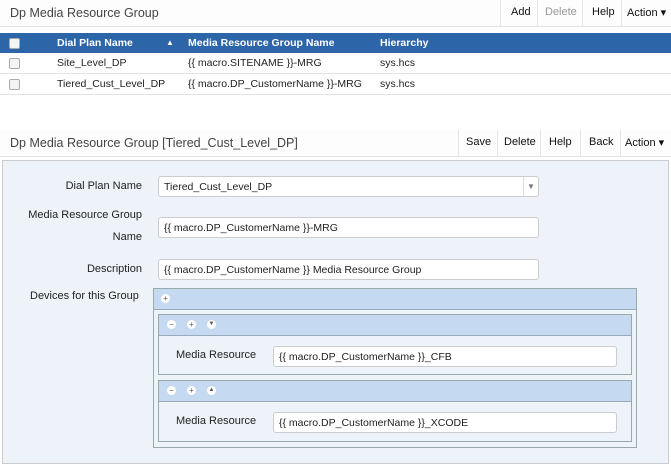 Image resolution: width=671 pixels, height=465 pixels. What do you see at coordinates (170, 42) in the screenshot?
I see `sort-asc-icon: ▲` at bounding box center [170, 42].